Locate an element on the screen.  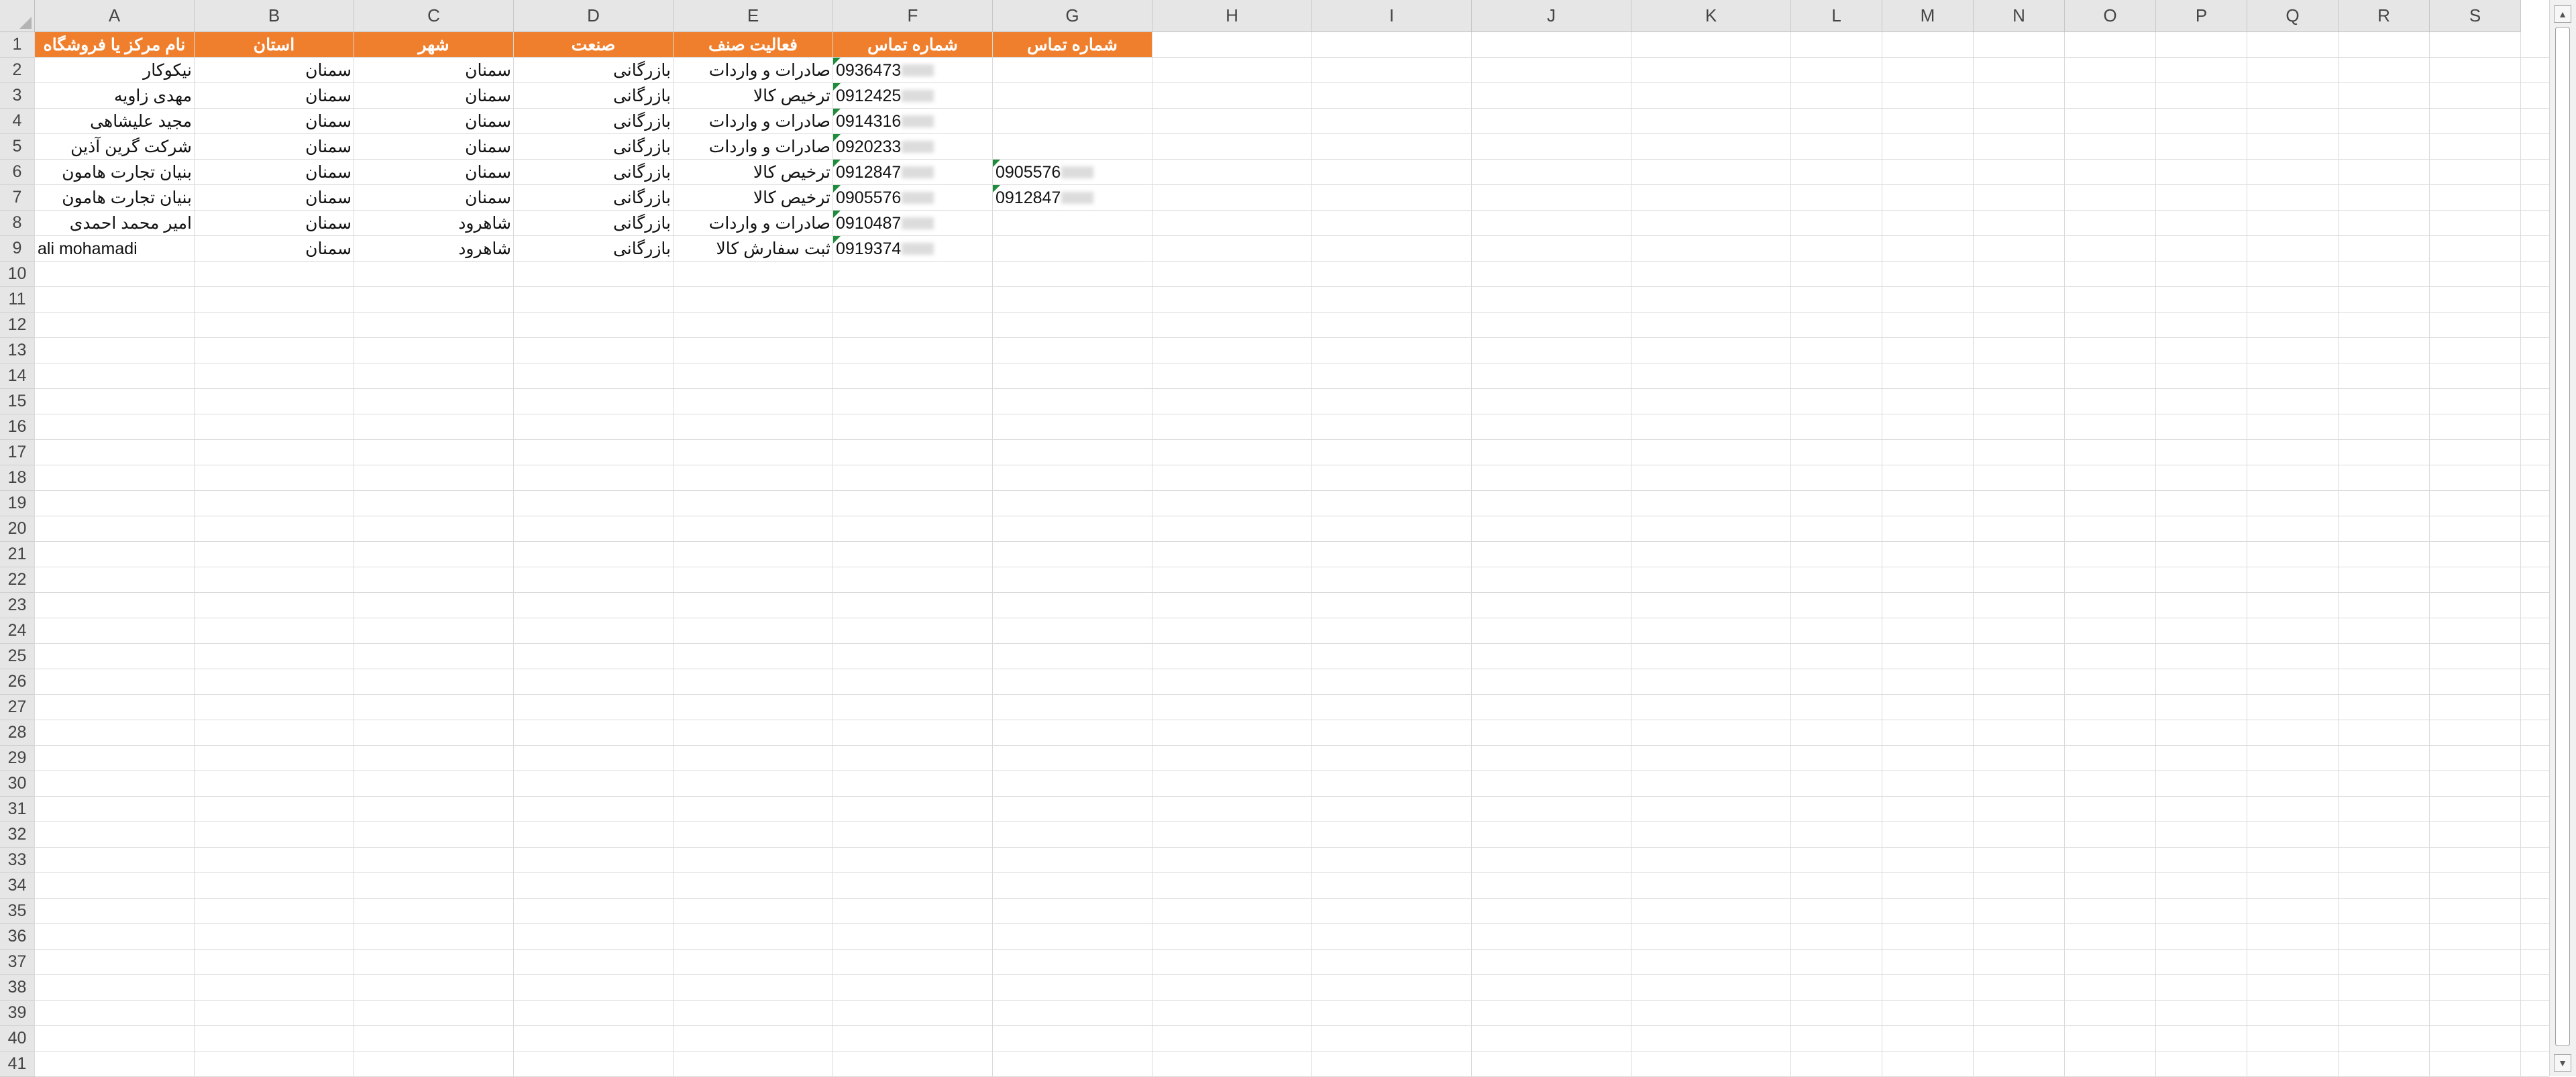
cell-b9: سمنان is located at coordinates (274, 249).